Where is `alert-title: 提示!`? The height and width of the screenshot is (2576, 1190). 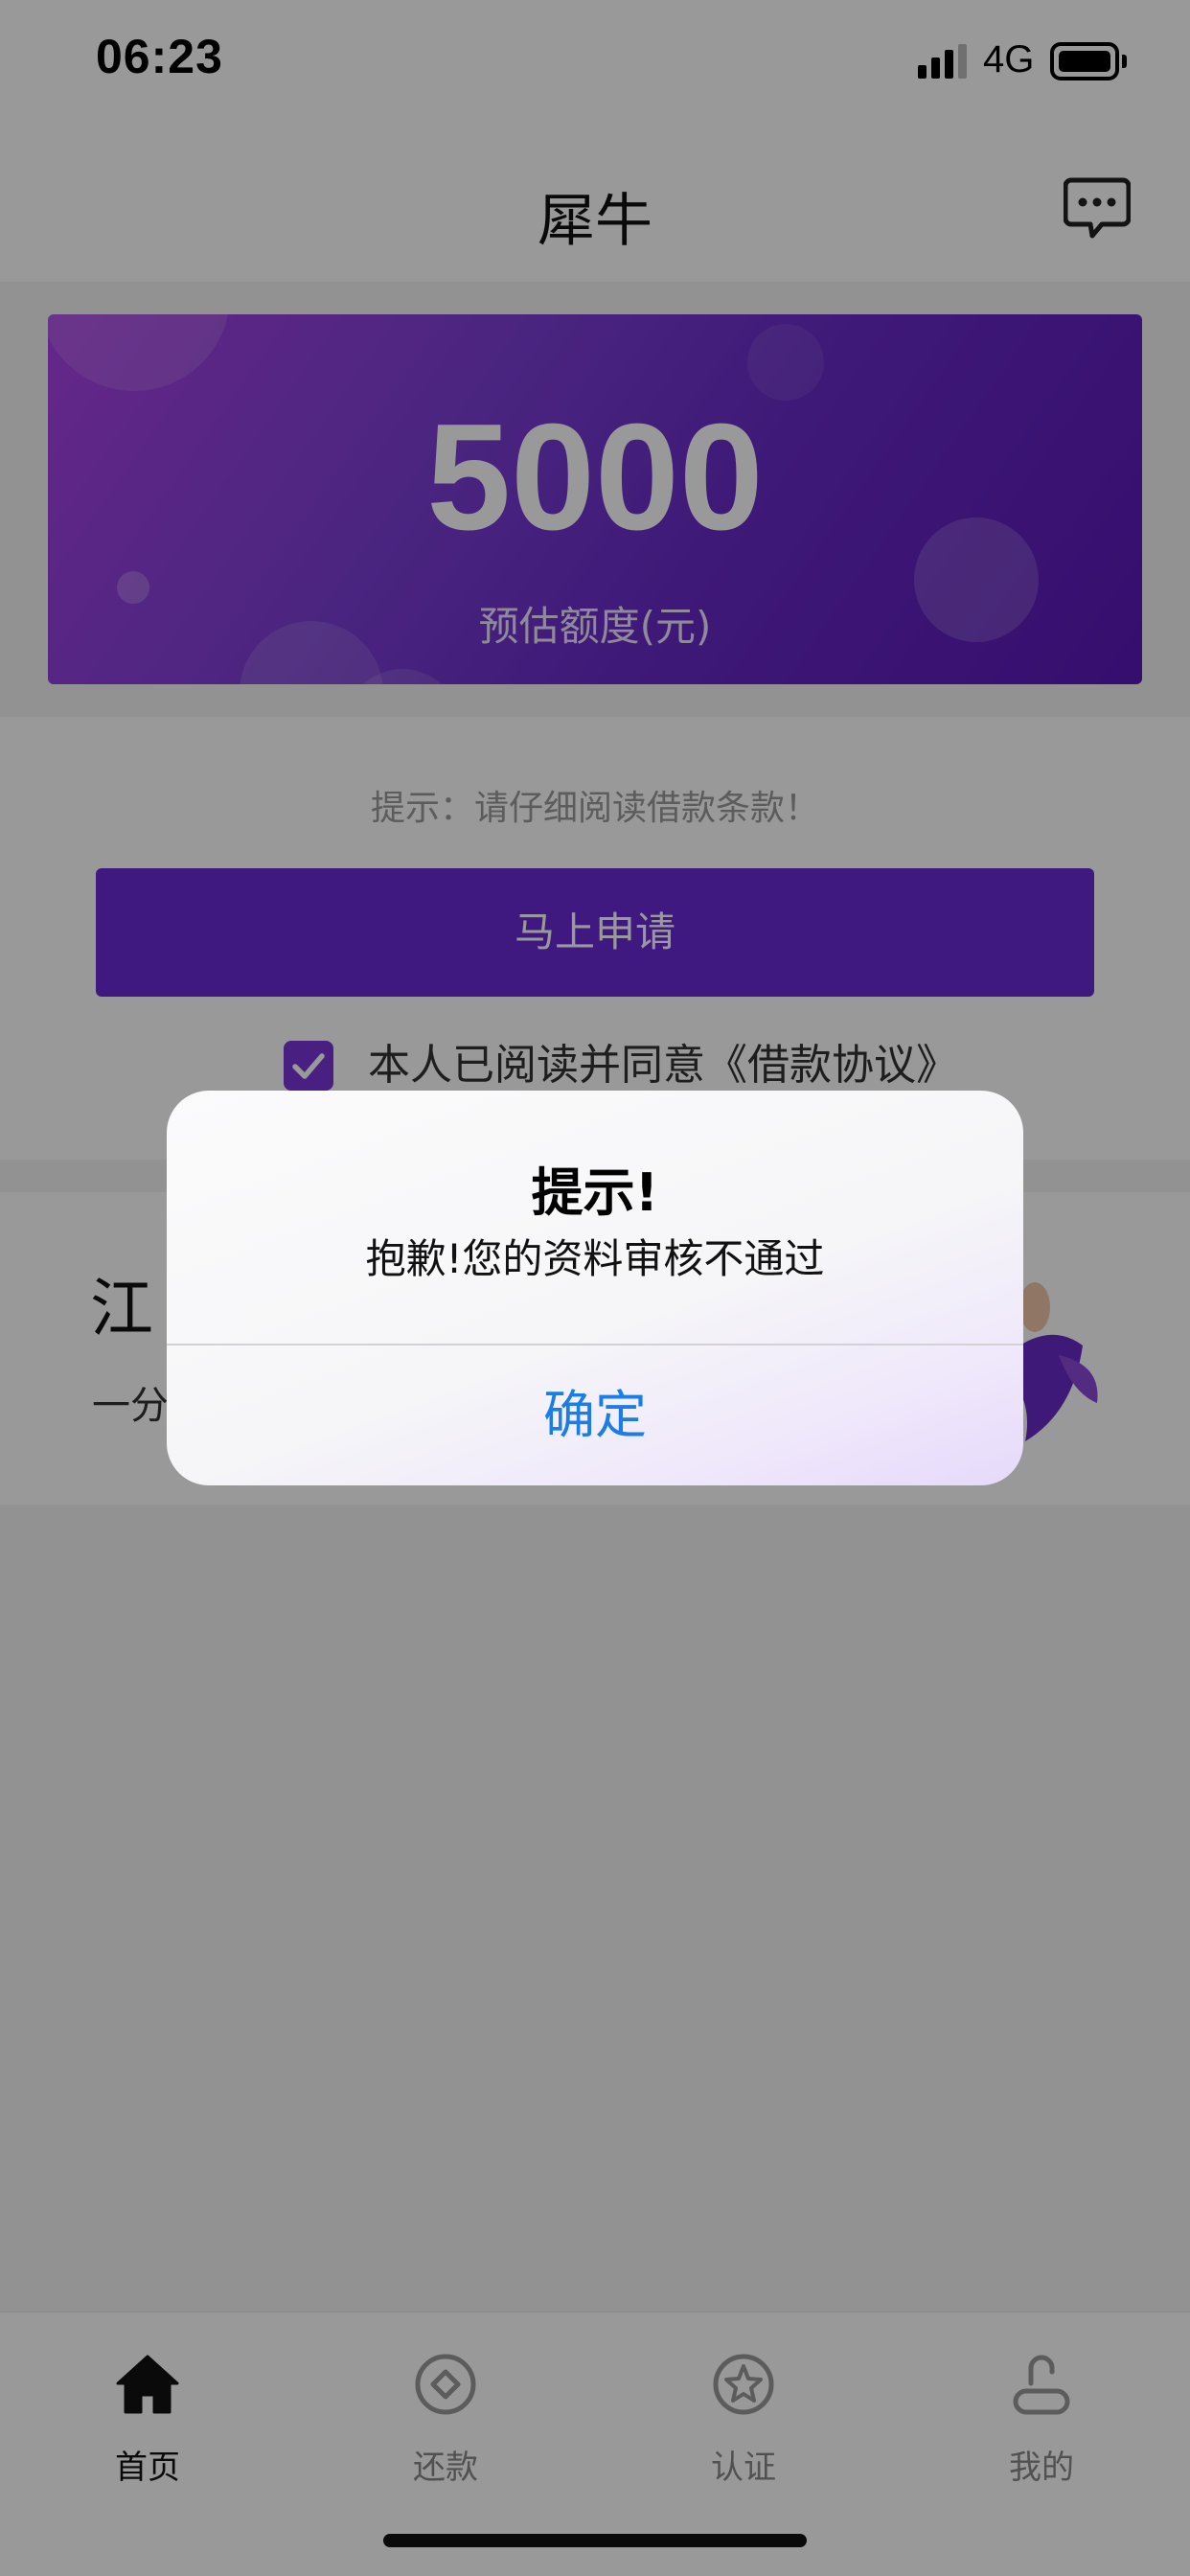
alert-title: 提示! is located at coordinates (595, 1192).